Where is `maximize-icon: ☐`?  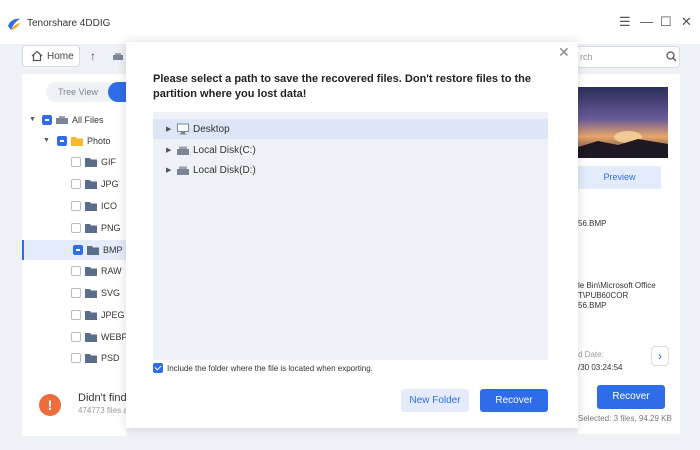
maximize-icon: ☐ is located at coordinates (666, 22).